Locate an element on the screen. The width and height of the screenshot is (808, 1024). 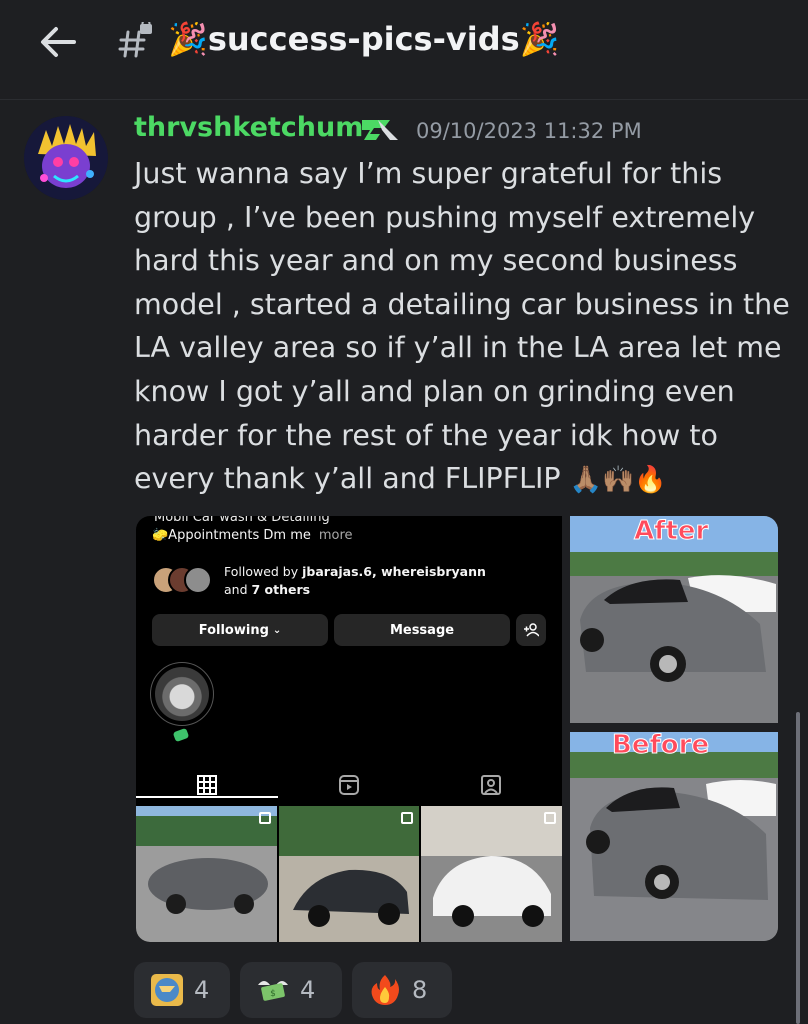
reaction-count: 8 is located at coordinates (420, 990).